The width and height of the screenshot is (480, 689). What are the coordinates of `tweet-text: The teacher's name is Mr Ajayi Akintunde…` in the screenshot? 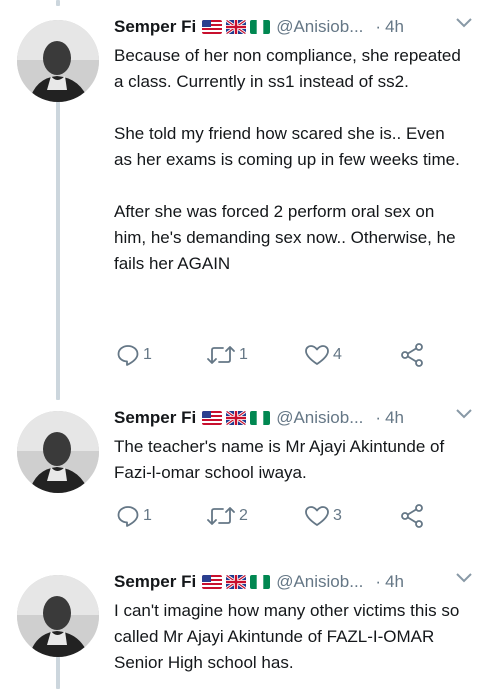 It's located at (289, 460).